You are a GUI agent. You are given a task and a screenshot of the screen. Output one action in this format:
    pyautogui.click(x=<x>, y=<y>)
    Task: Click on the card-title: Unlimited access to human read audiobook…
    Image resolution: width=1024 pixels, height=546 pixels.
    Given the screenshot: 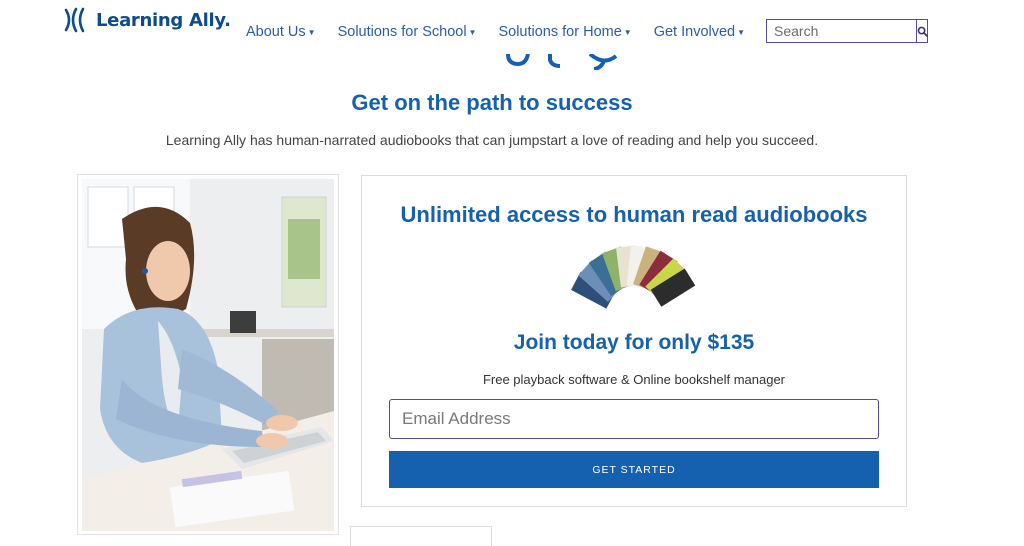 What is the action you would take?
    pyautogui.click(x=634, y=214)
    